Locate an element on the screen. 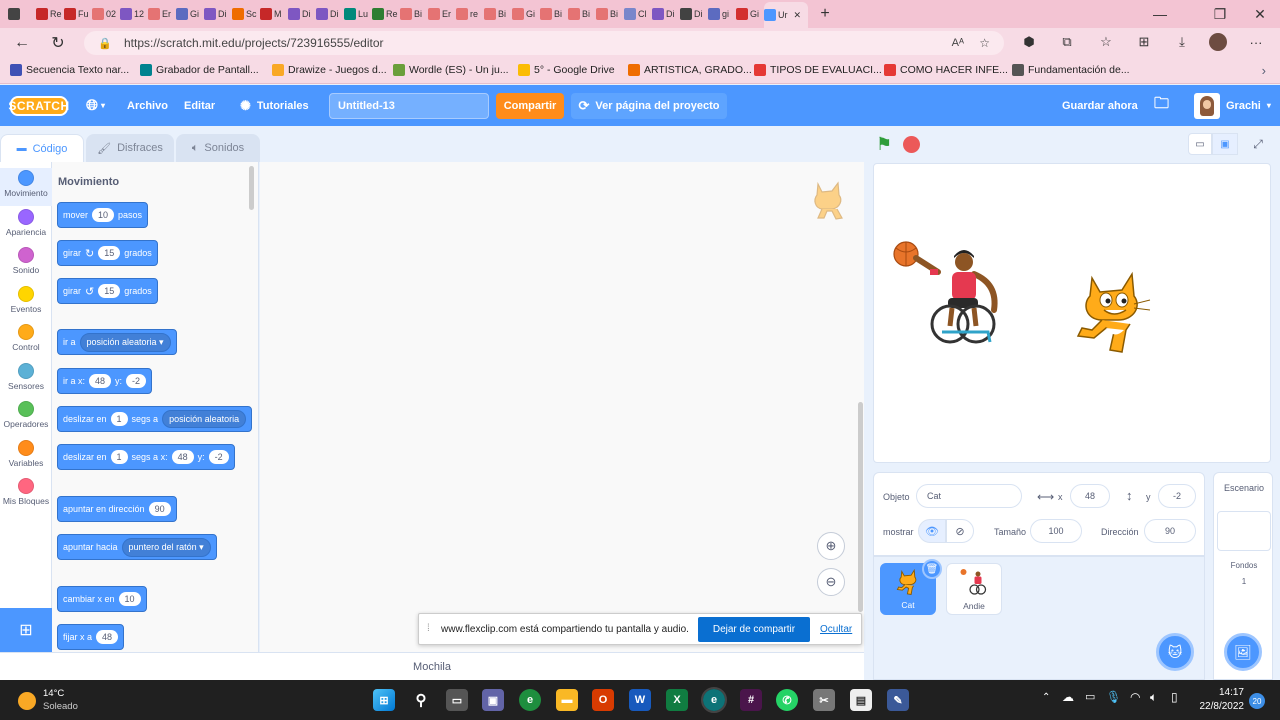  block-glide: deslizar en 1 segs a posición aleatoria is located at coordinates (155, 419).